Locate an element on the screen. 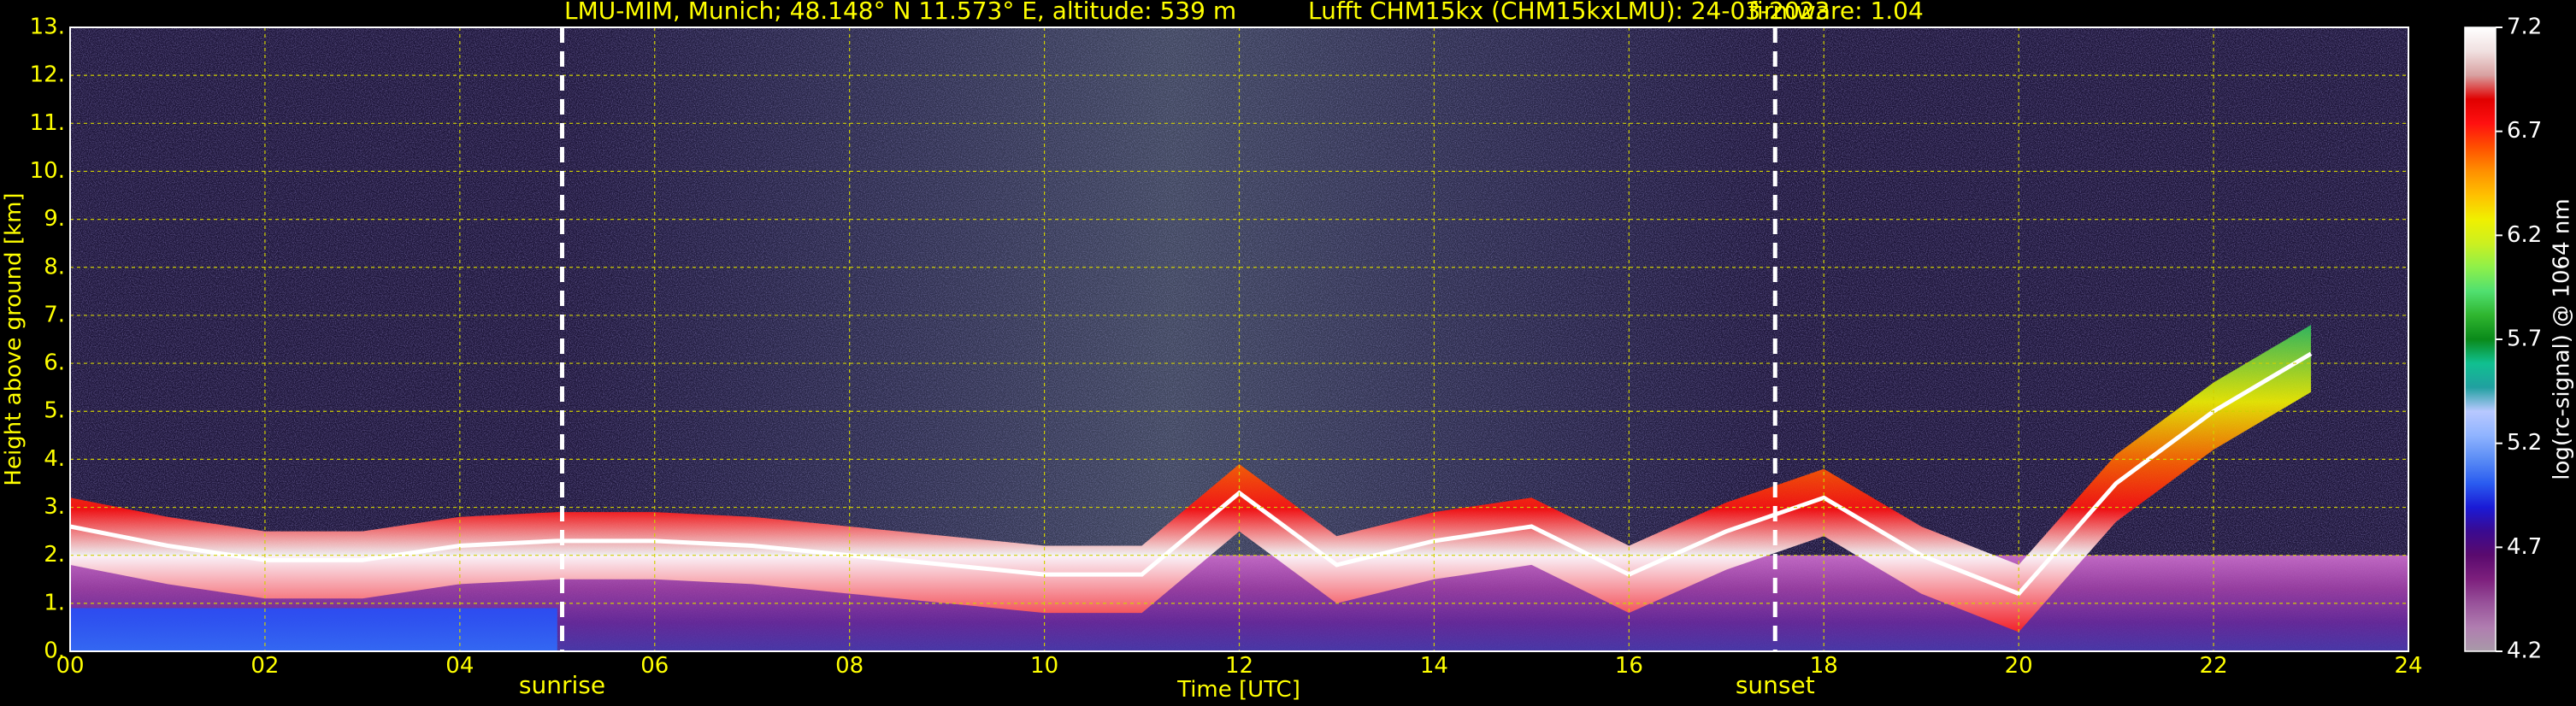  x-tick-label: 10 is located at coordinates (1044, 666).